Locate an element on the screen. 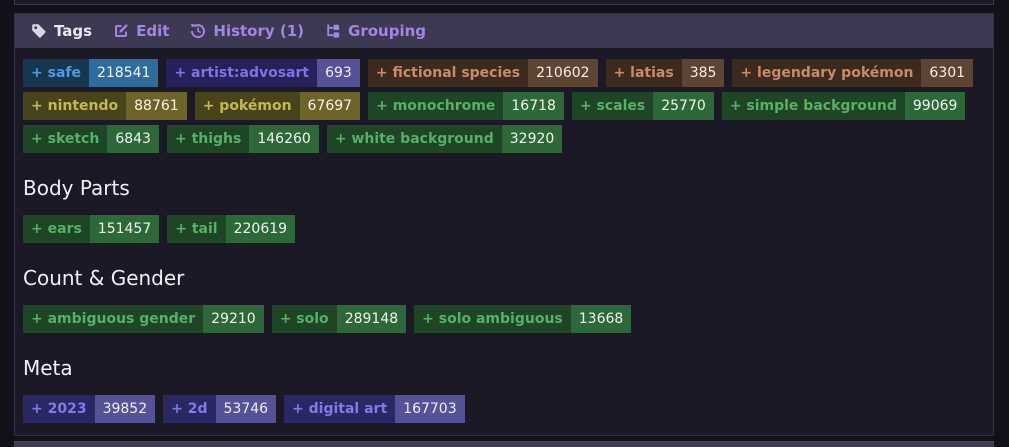  tag: + legendary pokémon 6301 is located at coordinates (853, 73).